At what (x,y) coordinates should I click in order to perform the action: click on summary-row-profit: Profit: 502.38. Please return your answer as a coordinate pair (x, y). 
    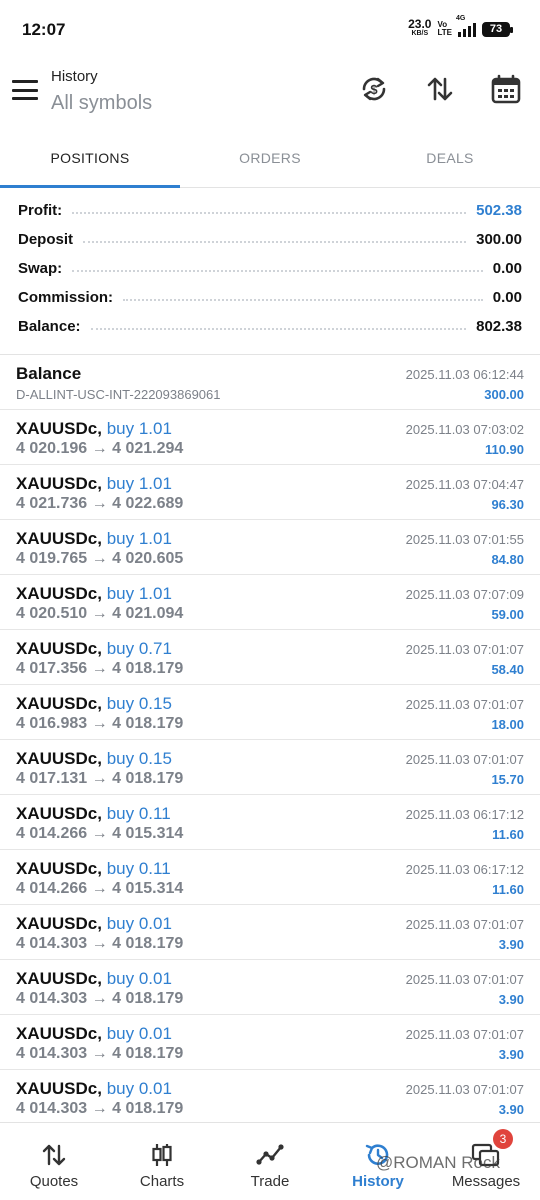
    Looking at the image, I should click on (270, 210).